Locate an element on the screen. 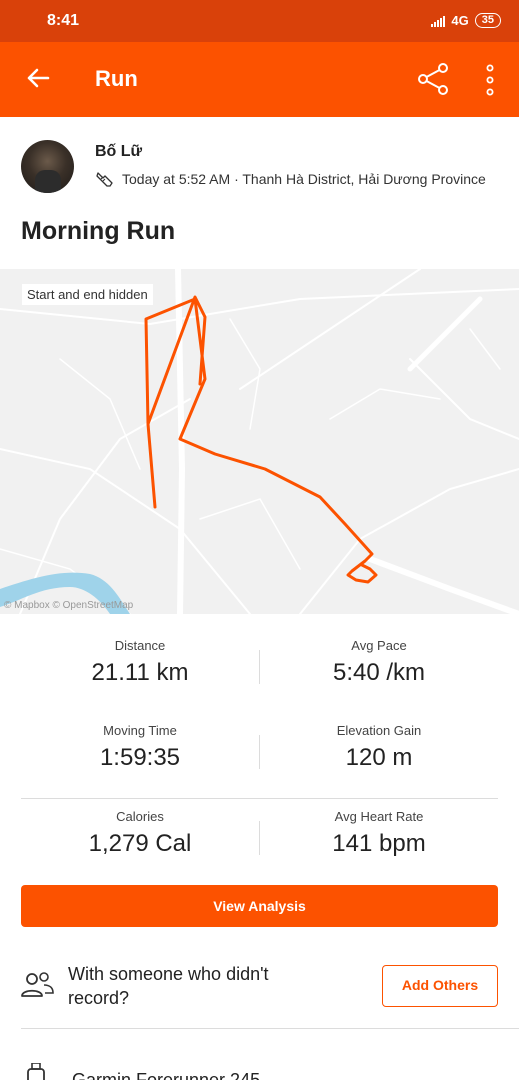  stat-label: Calories is located at coordinates (140, 816).